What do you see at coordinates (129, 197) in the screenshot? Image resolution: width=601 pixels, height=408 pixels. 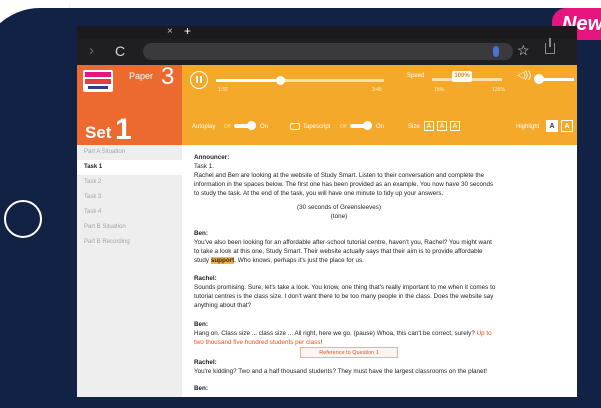 I see `sidebar-item-task-3: Task 3` at bounding box center [129, 197].